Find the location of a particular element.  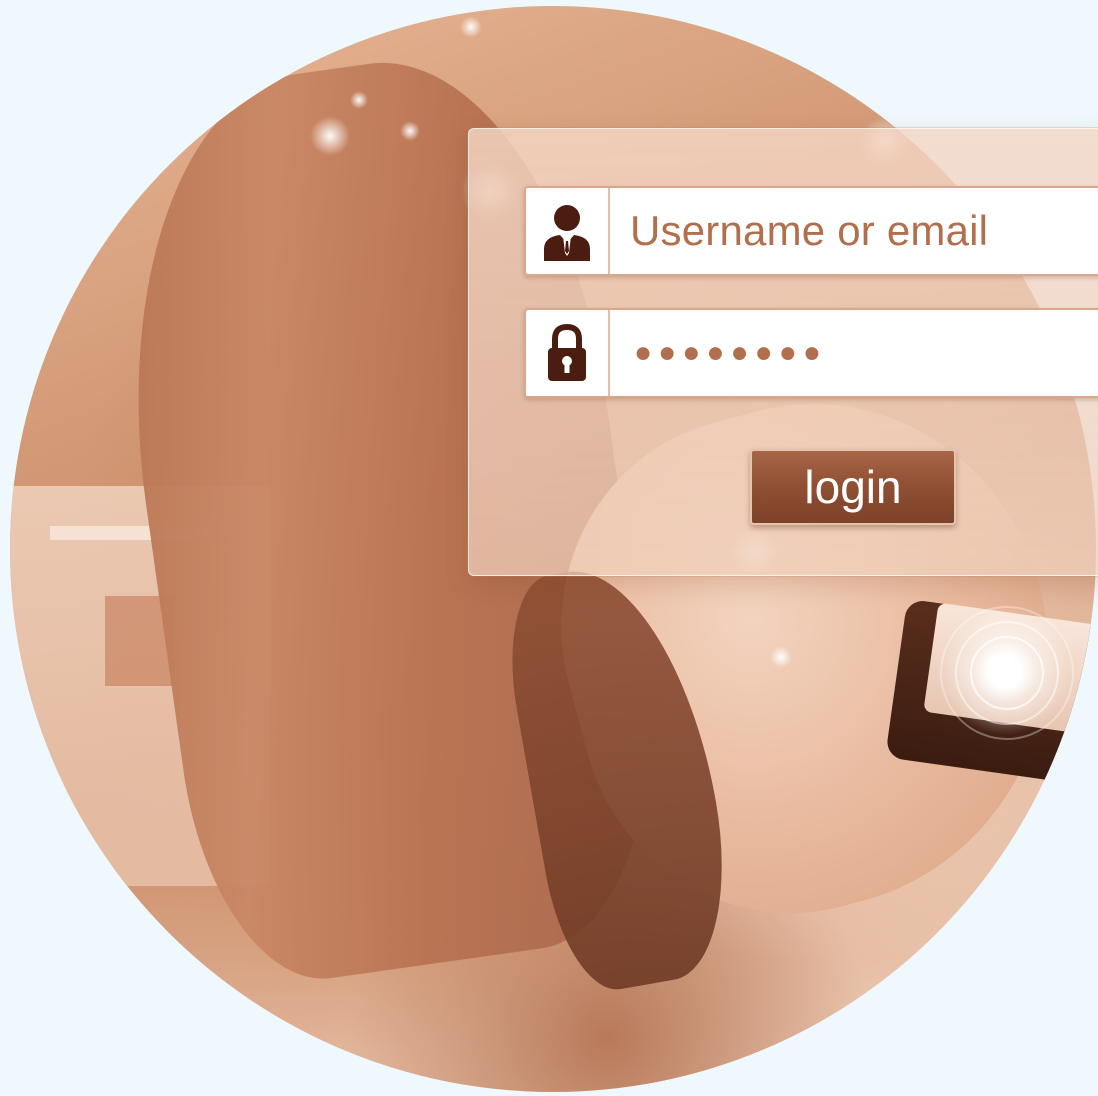

lock-icon is located at coordinates (568, 353).